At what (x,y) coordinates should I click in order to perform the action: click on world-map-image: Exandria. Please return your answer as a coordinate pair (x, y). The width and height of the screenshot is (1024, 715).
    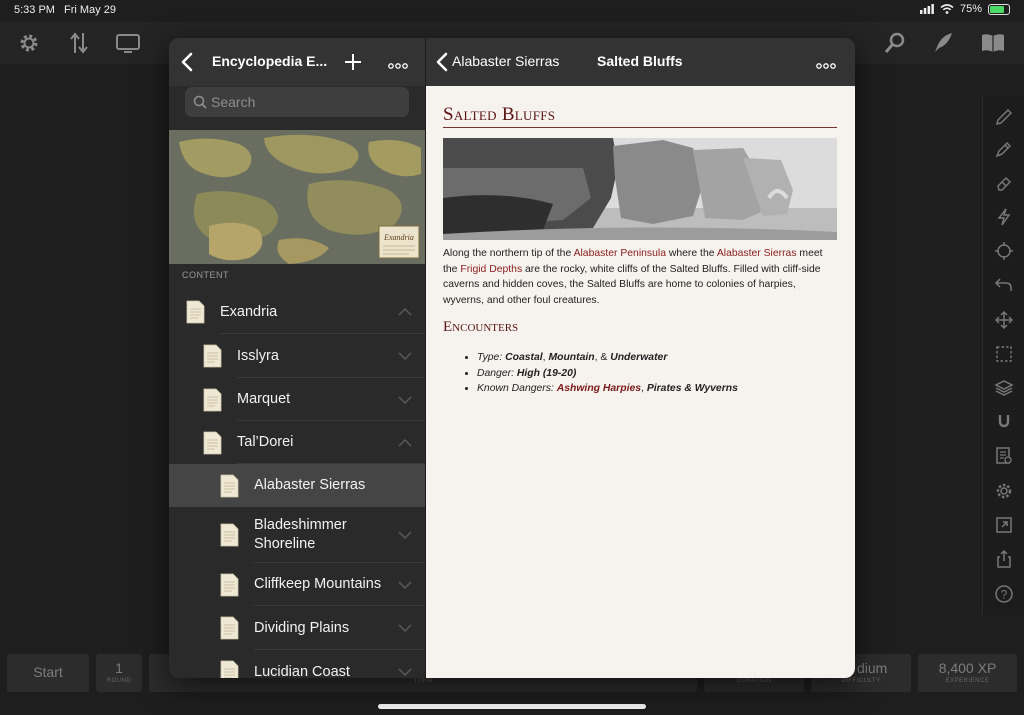
    Looking at the image, I should click on (297, 197).